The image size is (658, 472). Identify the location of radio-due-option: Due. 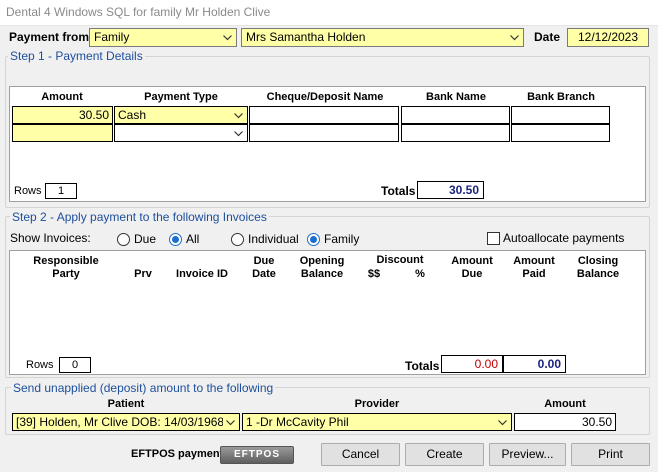
(136, 239).